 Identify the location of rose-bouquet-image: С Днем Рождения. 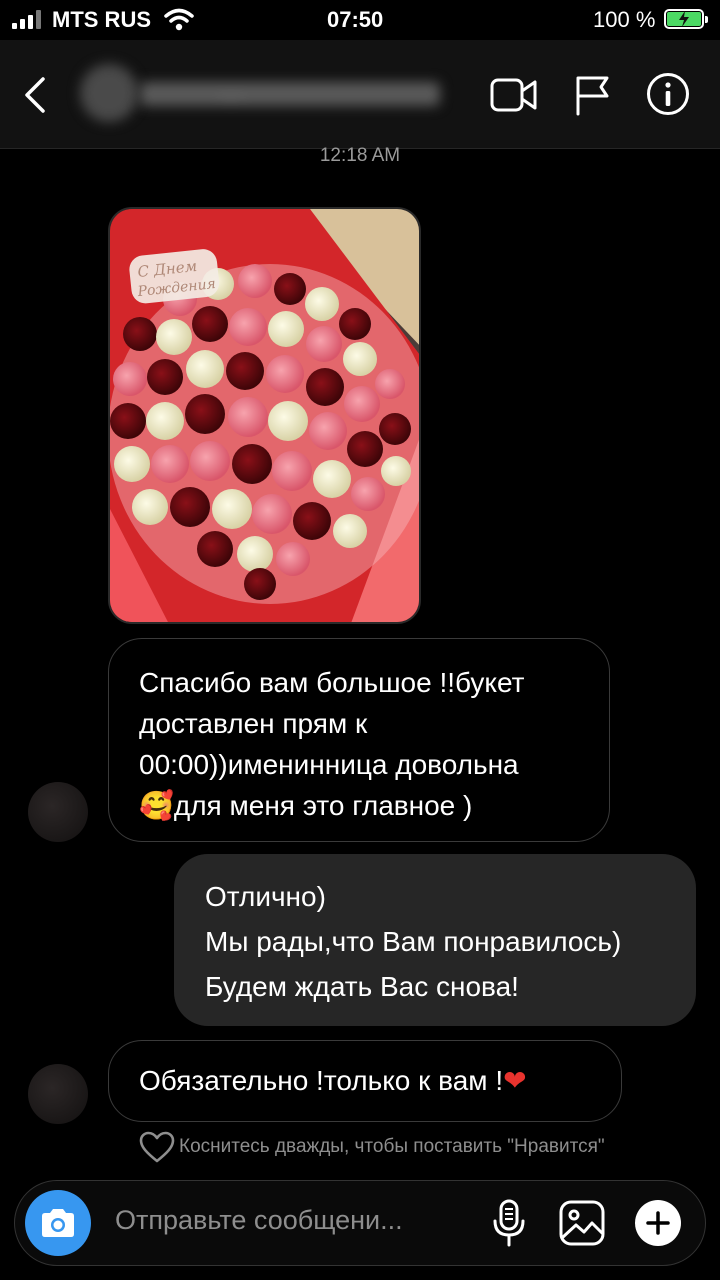
(264, 415).